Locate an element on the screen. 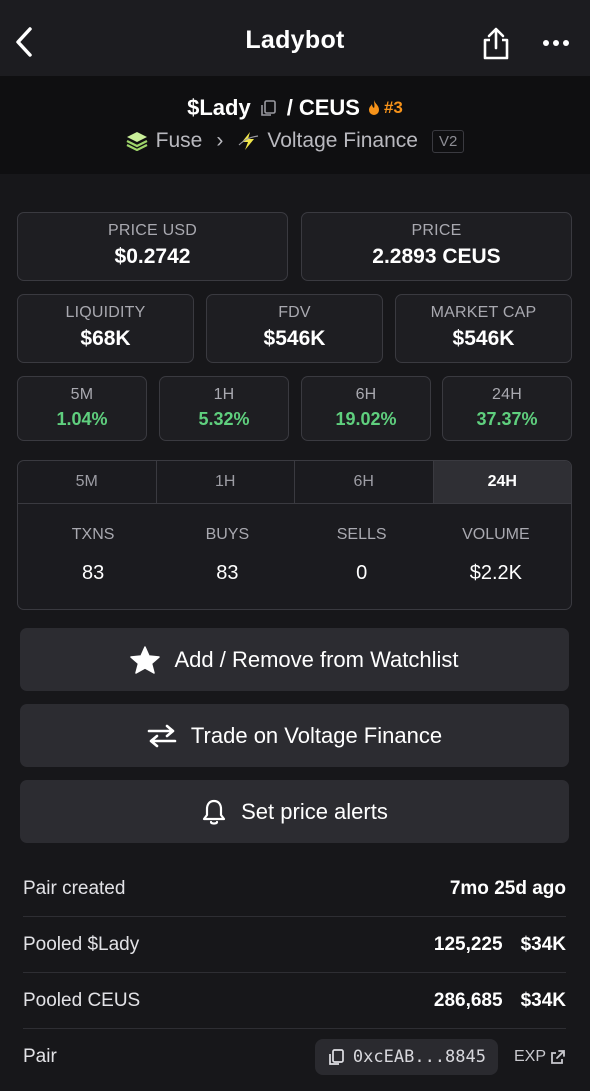 The width and height of the screenshot is (590, 1091). liquidity-label: LIQUIDITY is located at coordinates (105, 312).